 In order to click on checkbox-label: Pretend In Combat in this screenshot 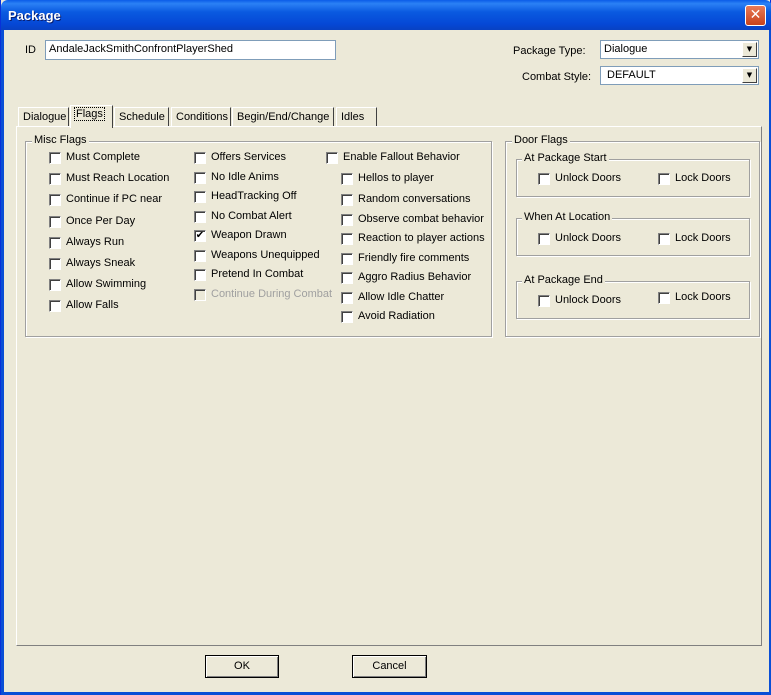, I will do `click(257, 274)`.